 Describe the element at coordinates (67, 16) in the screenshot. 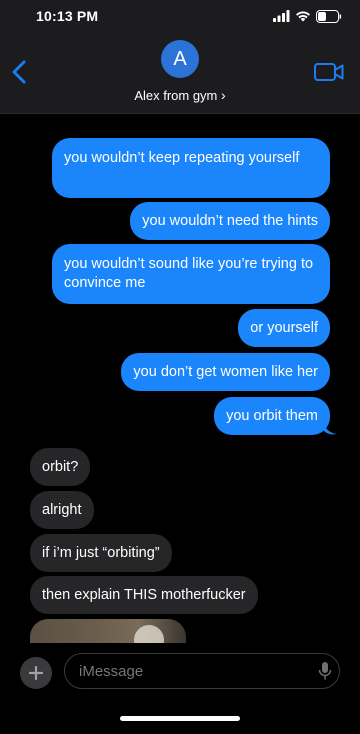

I see `status-time: 10:13 PM` at that location.